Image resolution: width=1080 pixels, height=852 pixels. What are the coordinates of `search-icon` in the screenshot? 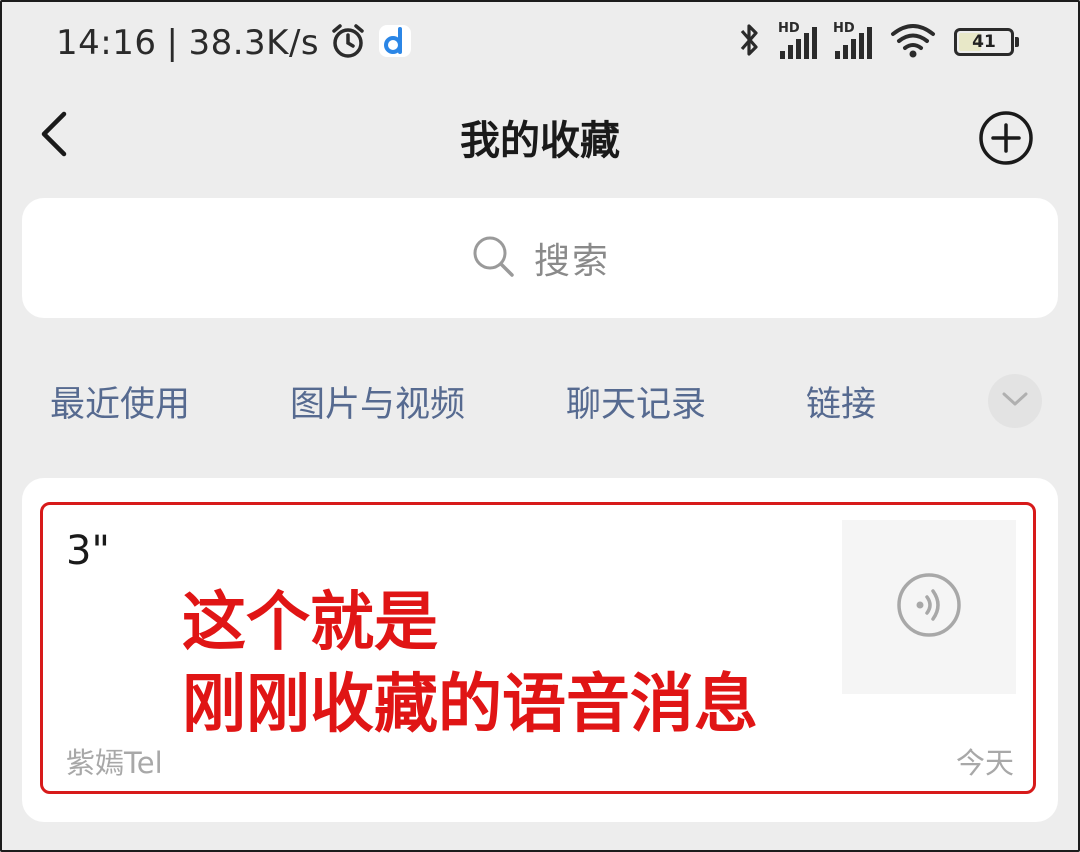 It's located at (493, 258).